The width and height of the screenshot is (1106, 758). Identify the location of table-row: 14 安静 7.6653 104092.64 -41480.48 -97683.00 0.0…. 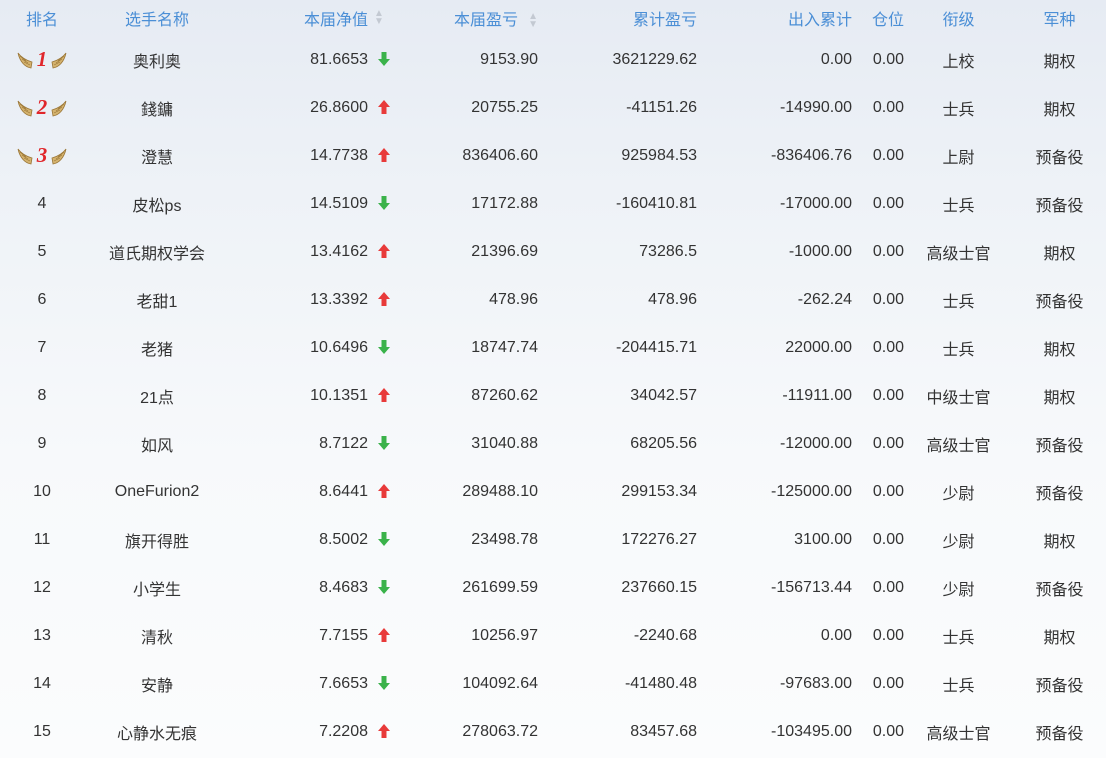
(553, 684).